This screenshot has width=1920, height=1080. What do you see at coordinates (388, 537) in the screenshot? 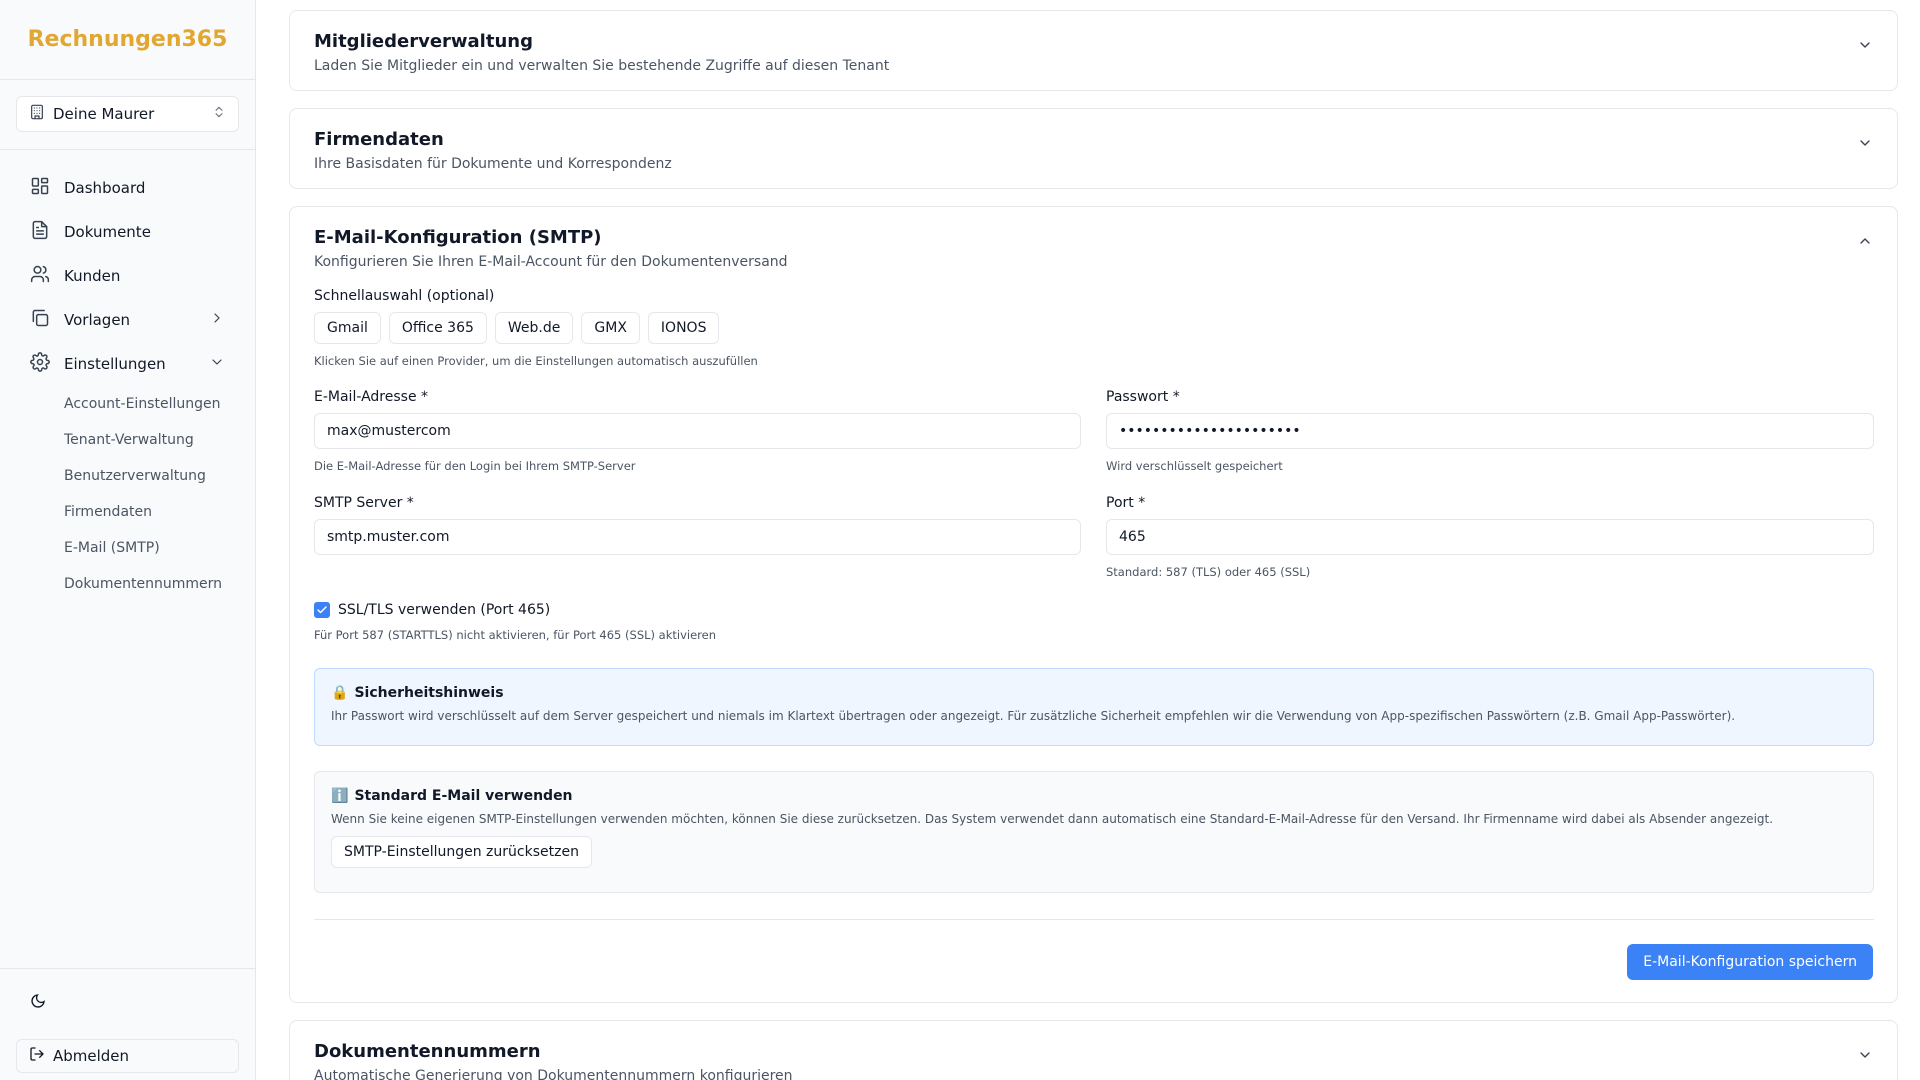
I see `smtp-server-value: smtp.muster.com` at bounding box center [388, 537].